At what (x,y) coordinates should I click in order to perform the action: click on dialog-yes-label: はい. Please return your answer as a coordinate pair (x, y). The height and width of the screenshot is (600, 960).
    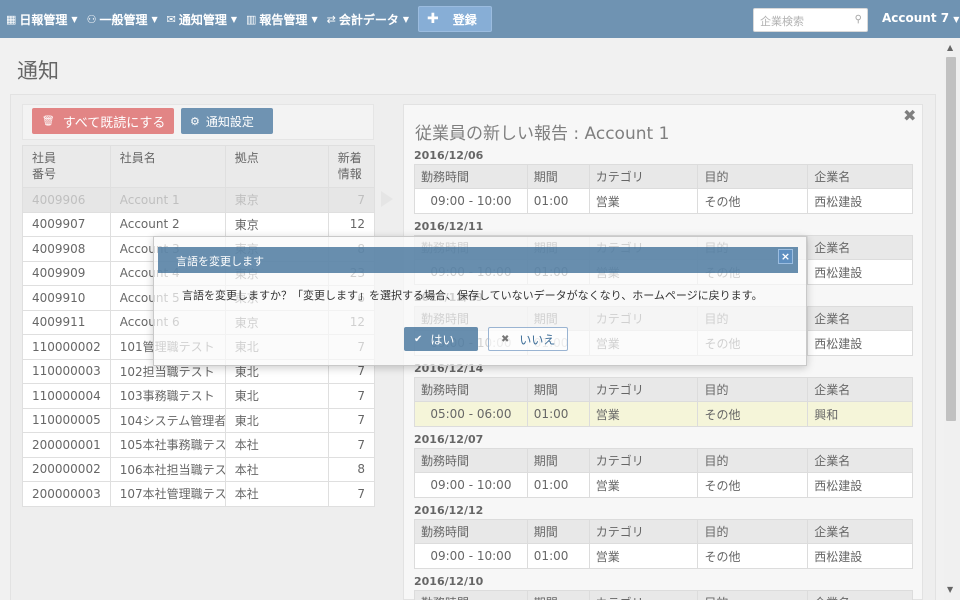
    Looking at the image, I should click on (442, 339).